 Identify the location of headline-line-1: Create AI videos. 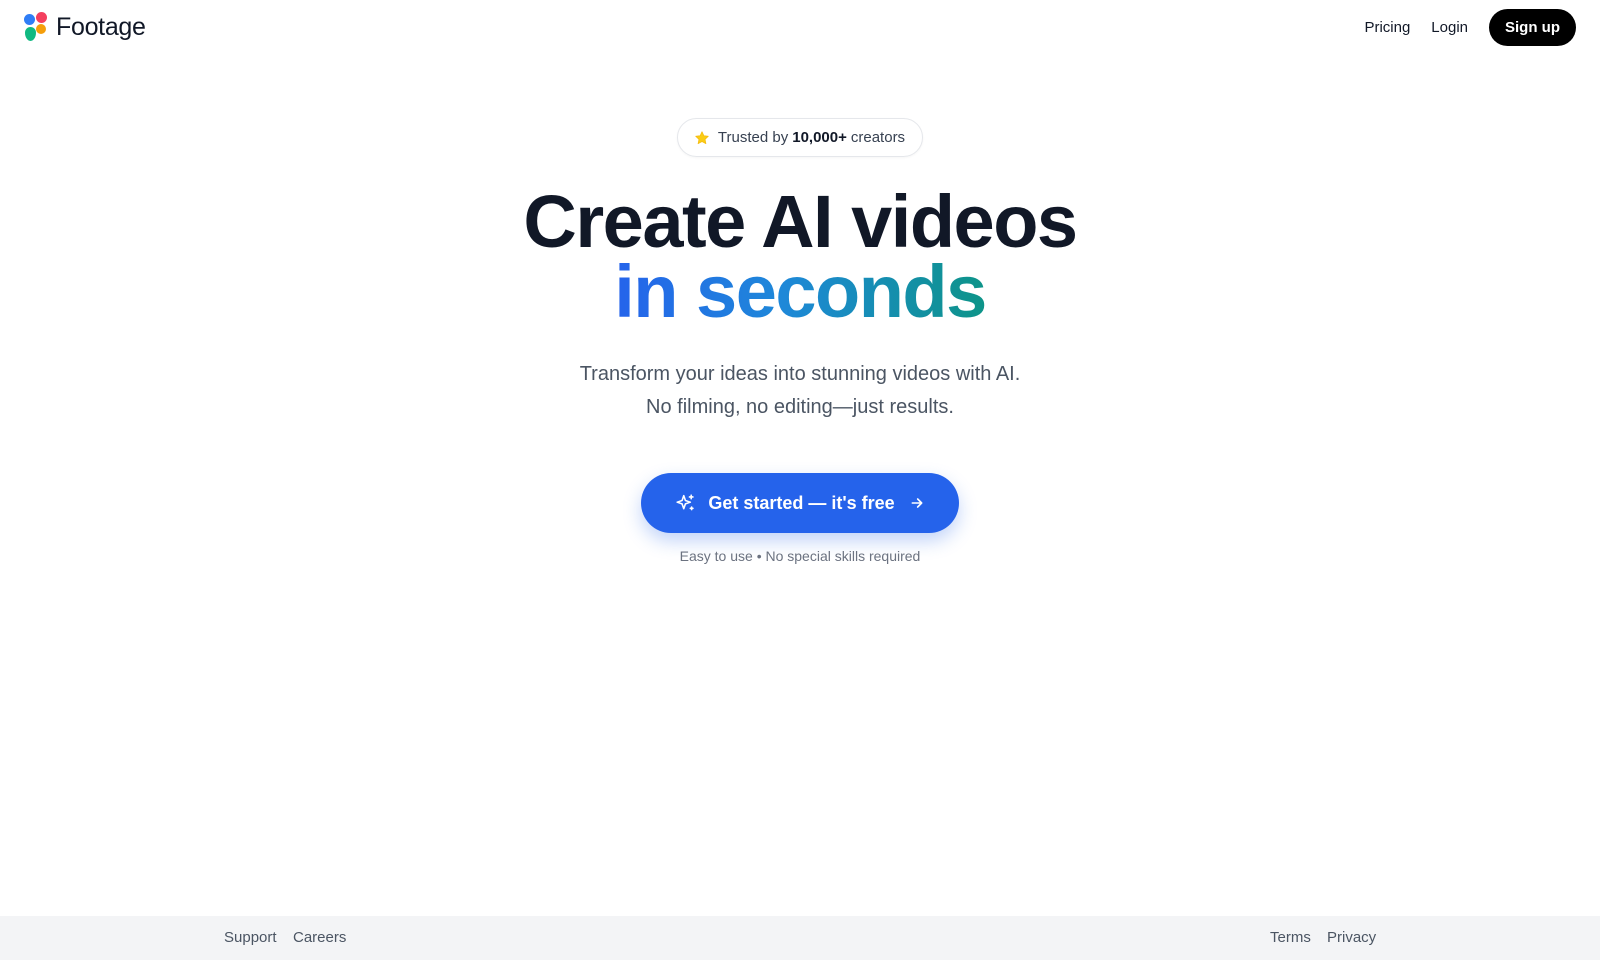
(800, 221).